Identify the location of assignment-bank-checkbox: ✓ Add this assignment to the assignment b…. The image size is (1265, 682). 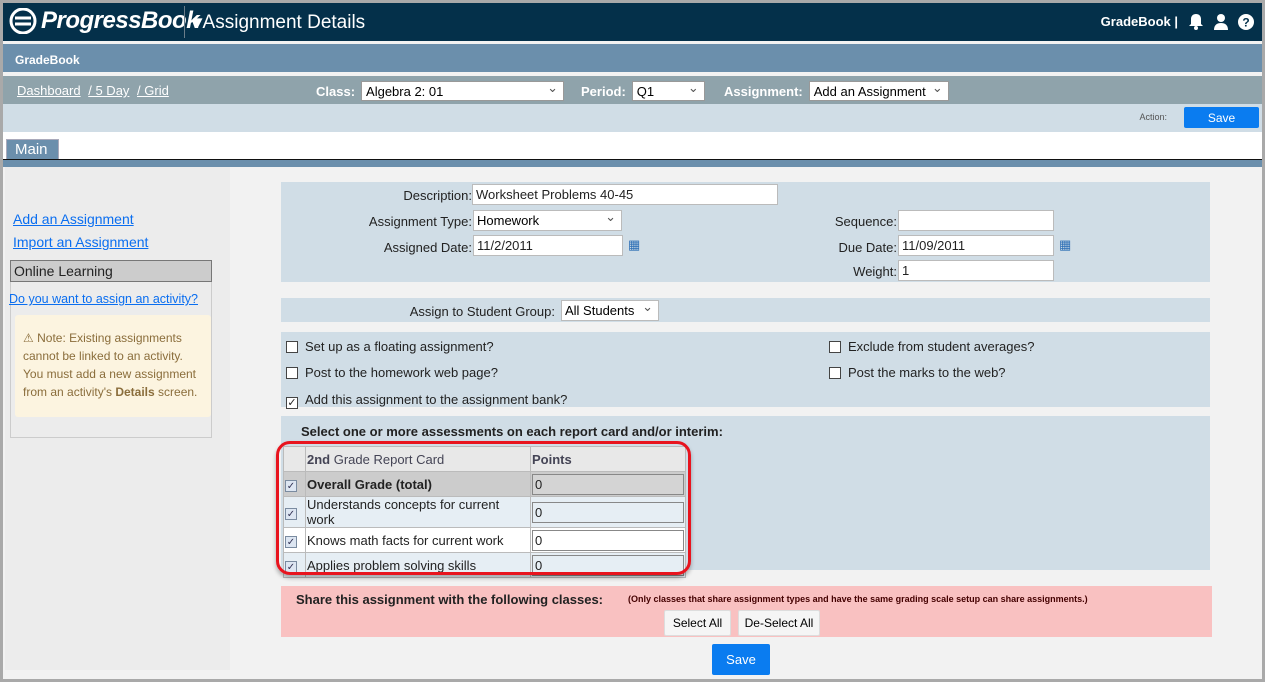
(426, 400).